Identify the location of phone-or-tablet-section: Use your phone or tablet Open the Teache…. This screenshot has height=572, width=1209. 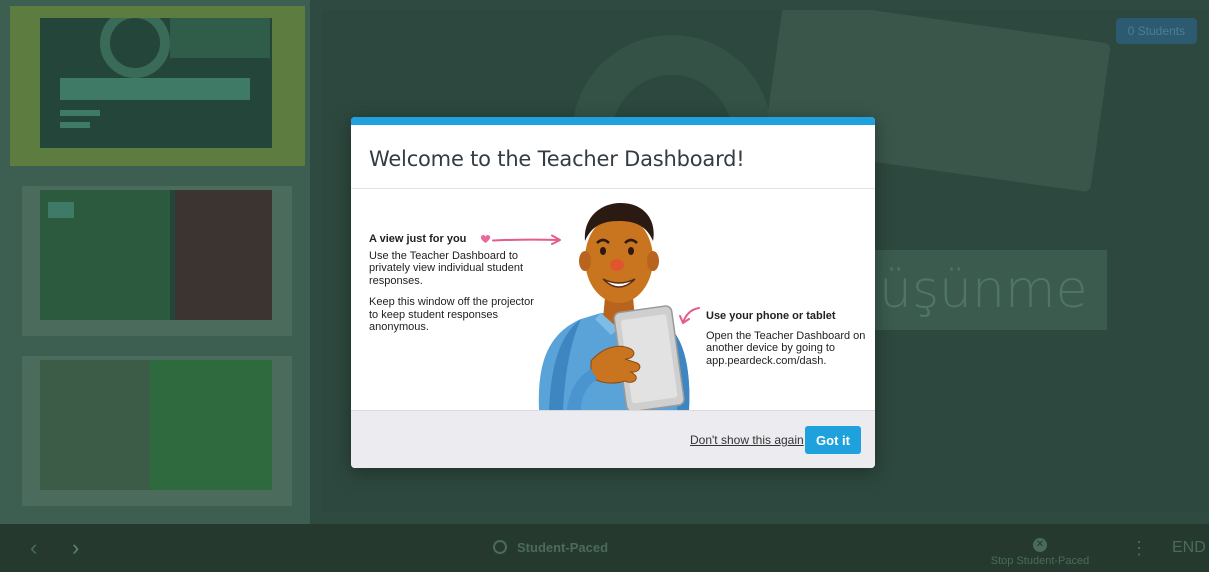
(786, 338).